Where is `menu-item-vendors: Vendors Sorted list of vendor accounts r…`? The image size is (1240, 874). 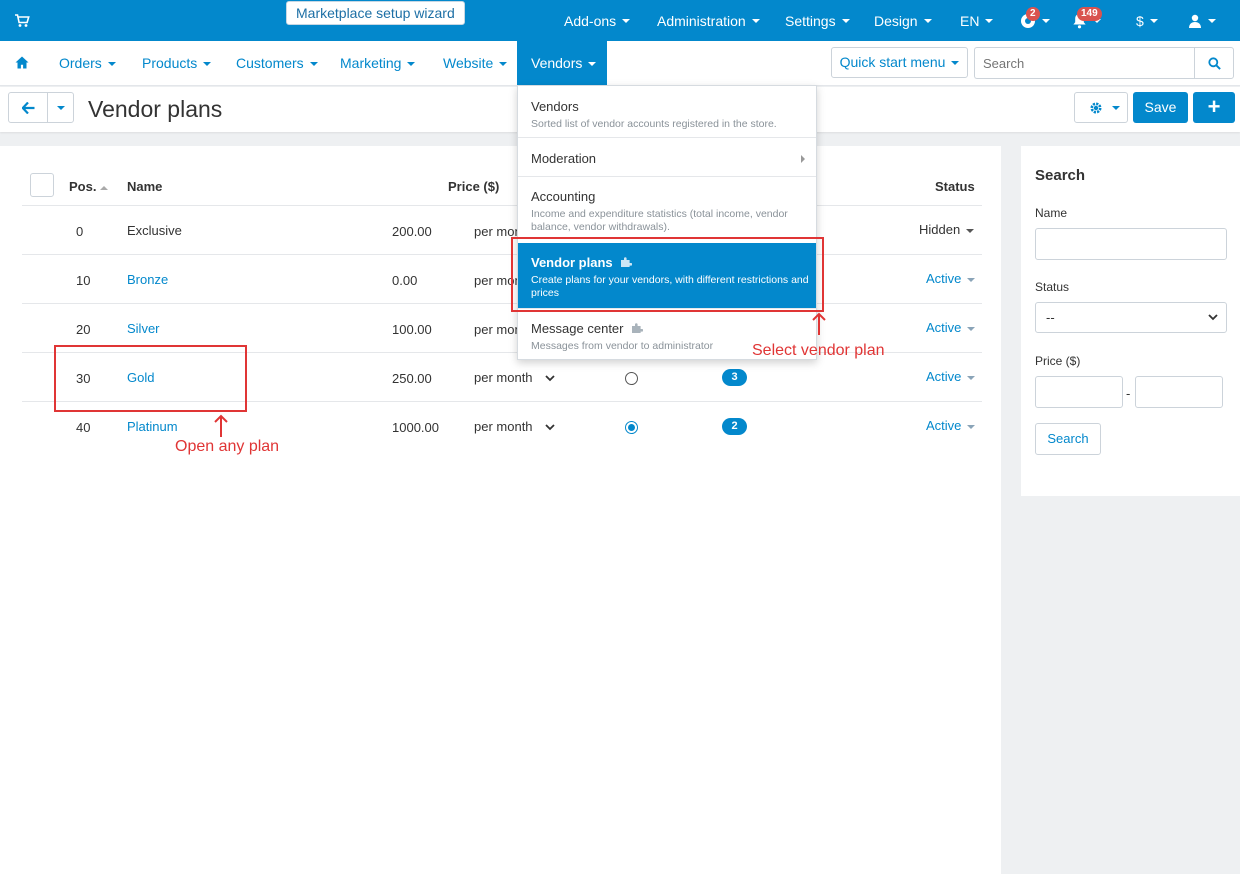
menu-item-vendors: Vendors Sorted list of vendor accounts r… is located at coordinates (667, 112).